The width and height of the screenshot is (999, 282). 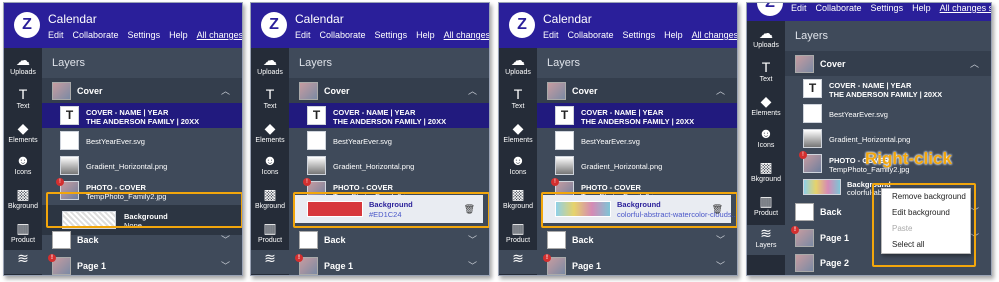 What do you see at coordinates (804, 64) in the screenshot?
I see `group-thumbnail` at bounding box center [804, 64].